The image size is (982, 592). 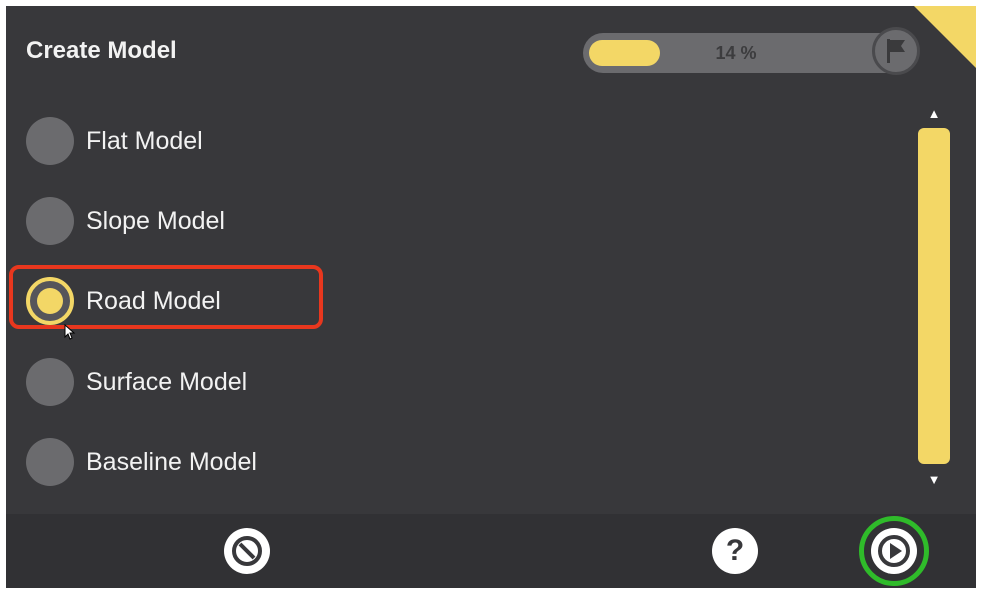 I want to click on cancel-button, so click(x=247, y=551).